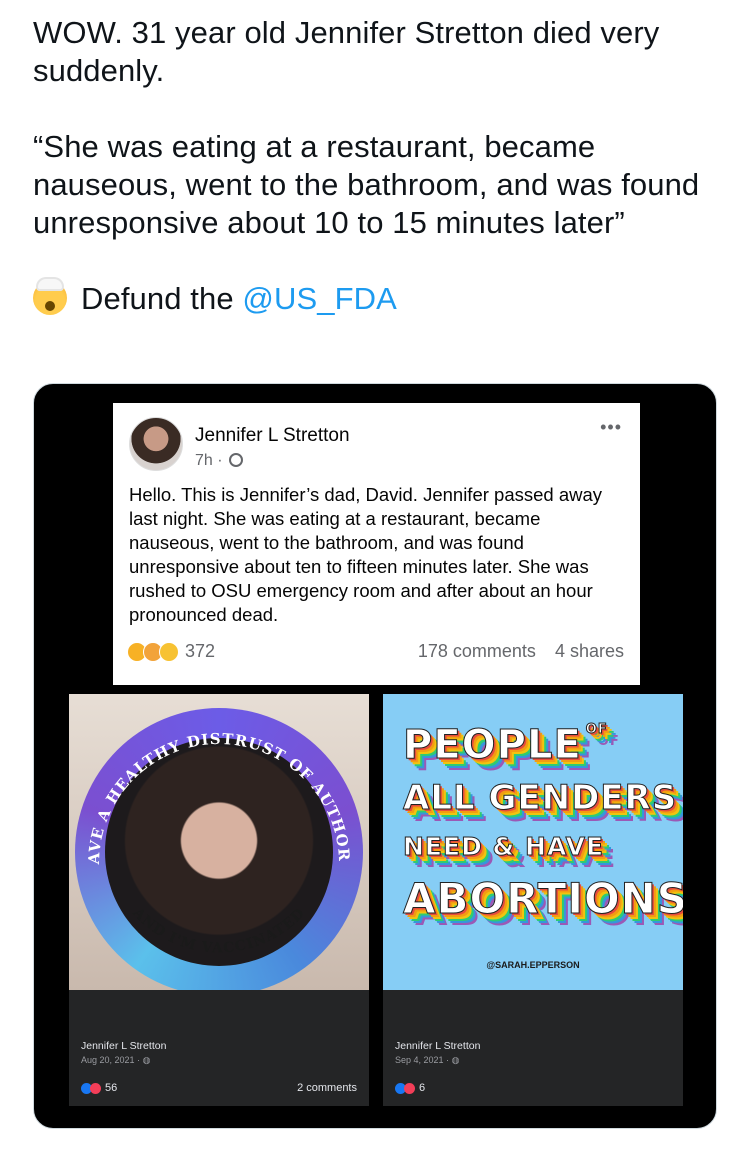 This screenshot has width=750, height=1157. What do you see at coordinates (422, 1060) in the screenshot?
I see `post-date-text: Sep 4, 2021 ·` at bounding box center [422, 1060].